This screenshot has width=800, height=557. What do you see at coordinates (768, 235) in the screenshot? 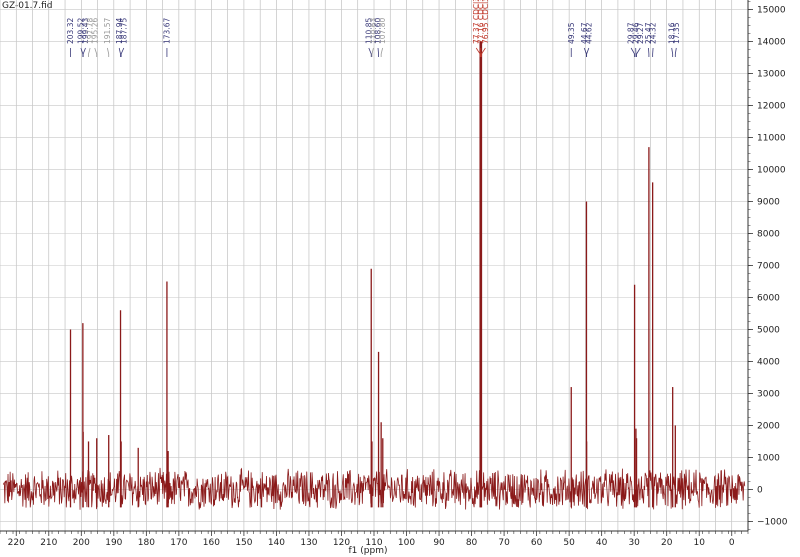
I see `y-tick-label: 8000` at bounding box center [768, 235].